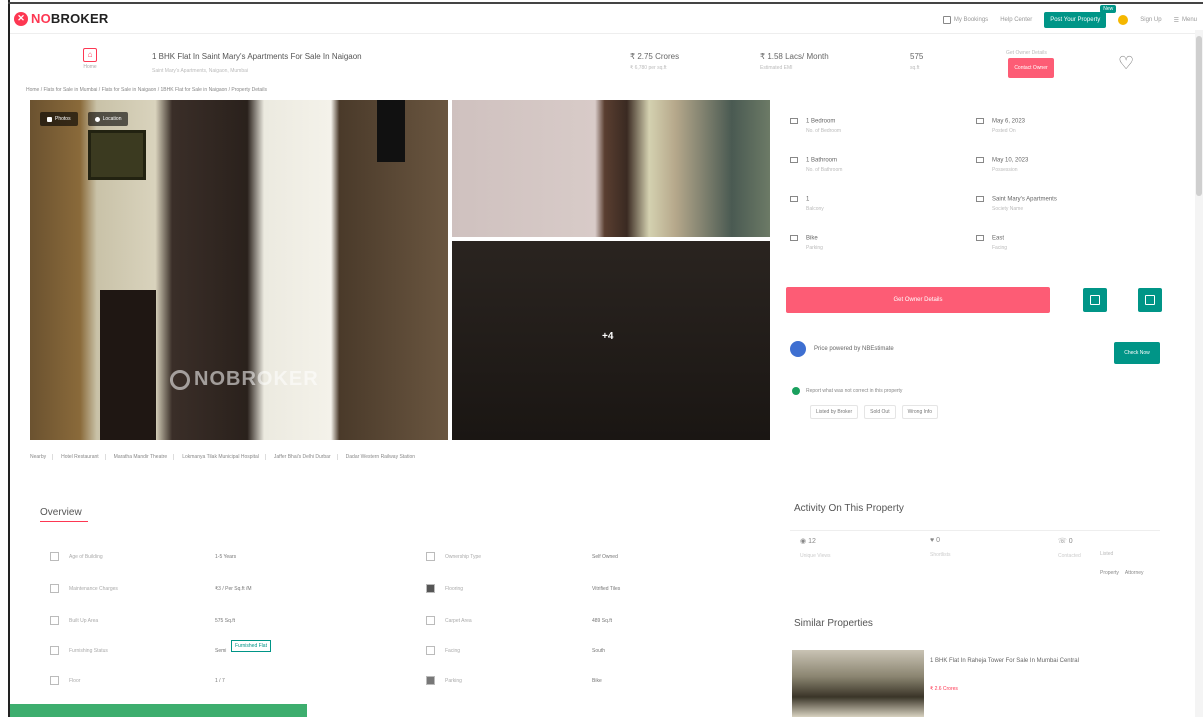  I want to click on post-property-label: Post Your Property, so click(1075, 20).